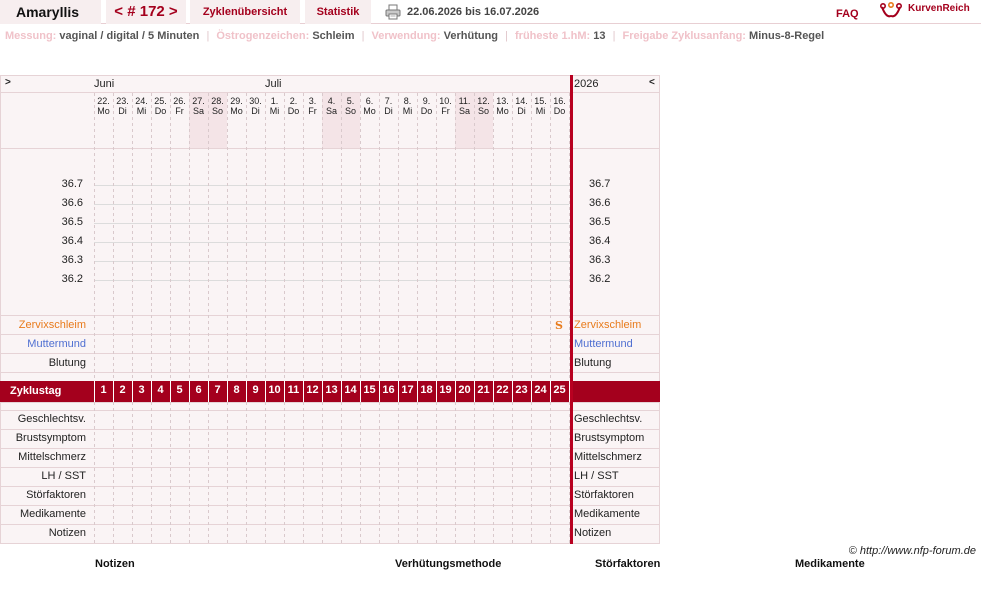 The height and width of the screenshot is (603, 981). I want to click on cycle-day-number: 25, so click(559, 390).